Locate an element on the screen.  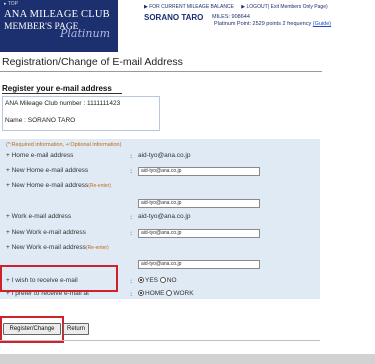
register-change-button: Register/Change is located at coordinates (32, 329).